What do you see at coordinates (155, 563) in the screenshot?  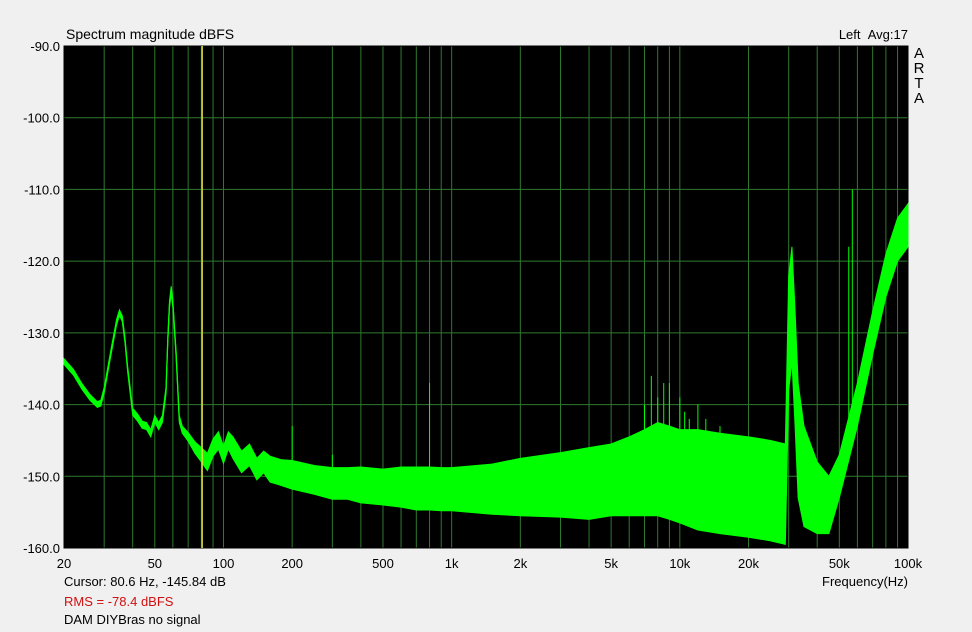 I see `x-tick-label: 50` at bounding box center [155, 563].